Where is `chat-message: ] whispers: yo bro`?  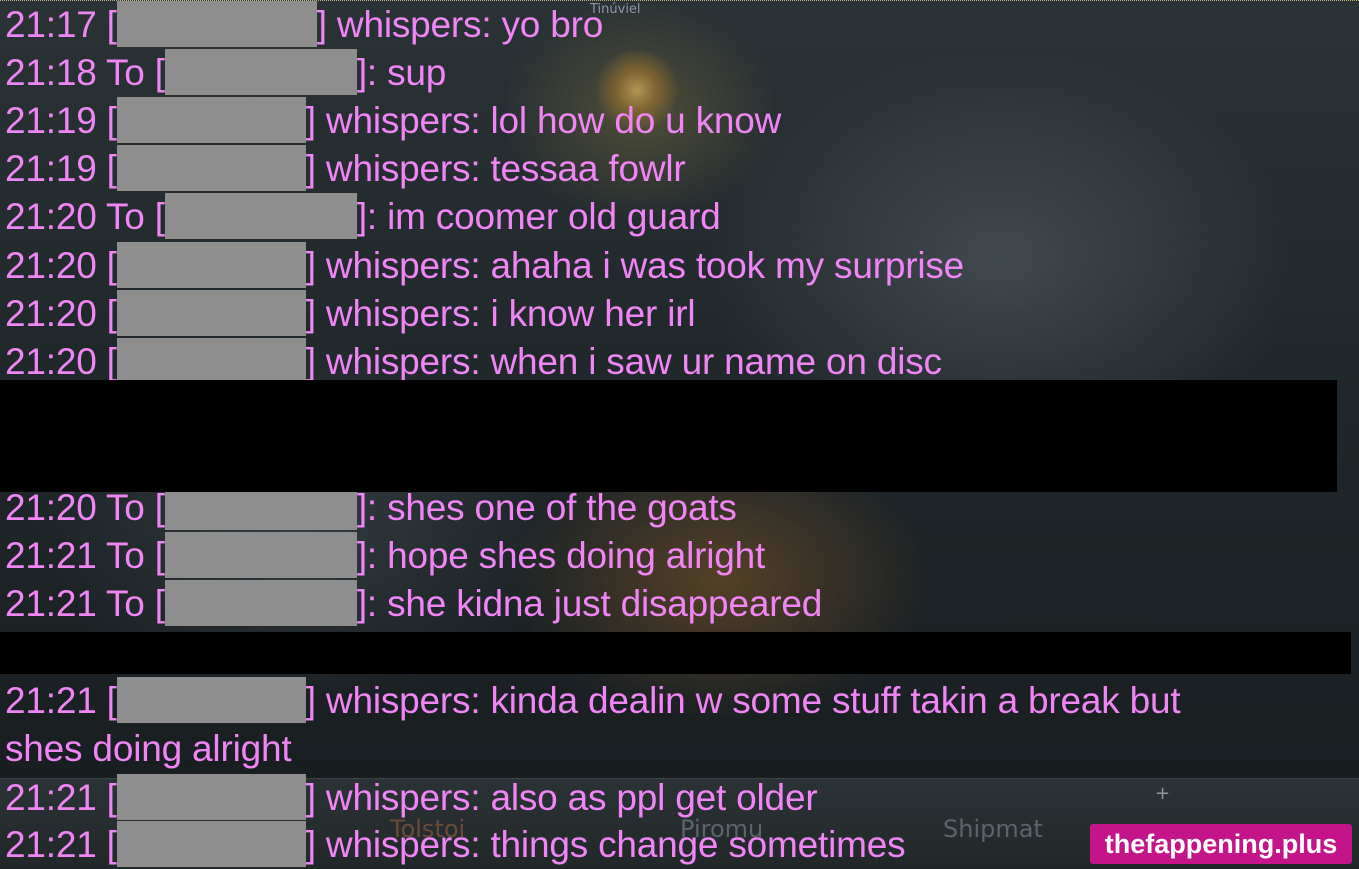
chat-message: ] whispers: yo bro is located at coordinates (460, 24).